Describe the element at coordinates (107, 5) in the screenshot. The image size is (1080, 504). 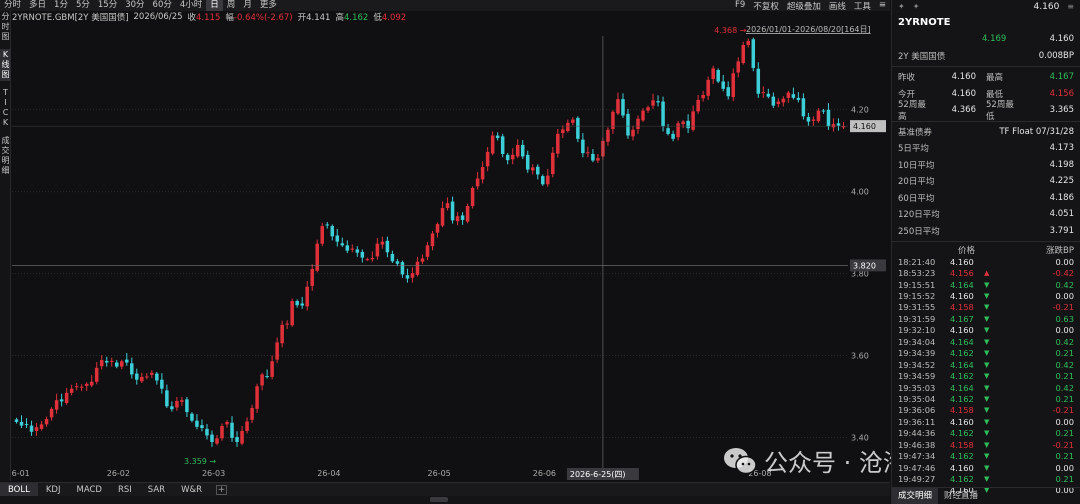
I see `timeframe-tab: 15分` at that location.